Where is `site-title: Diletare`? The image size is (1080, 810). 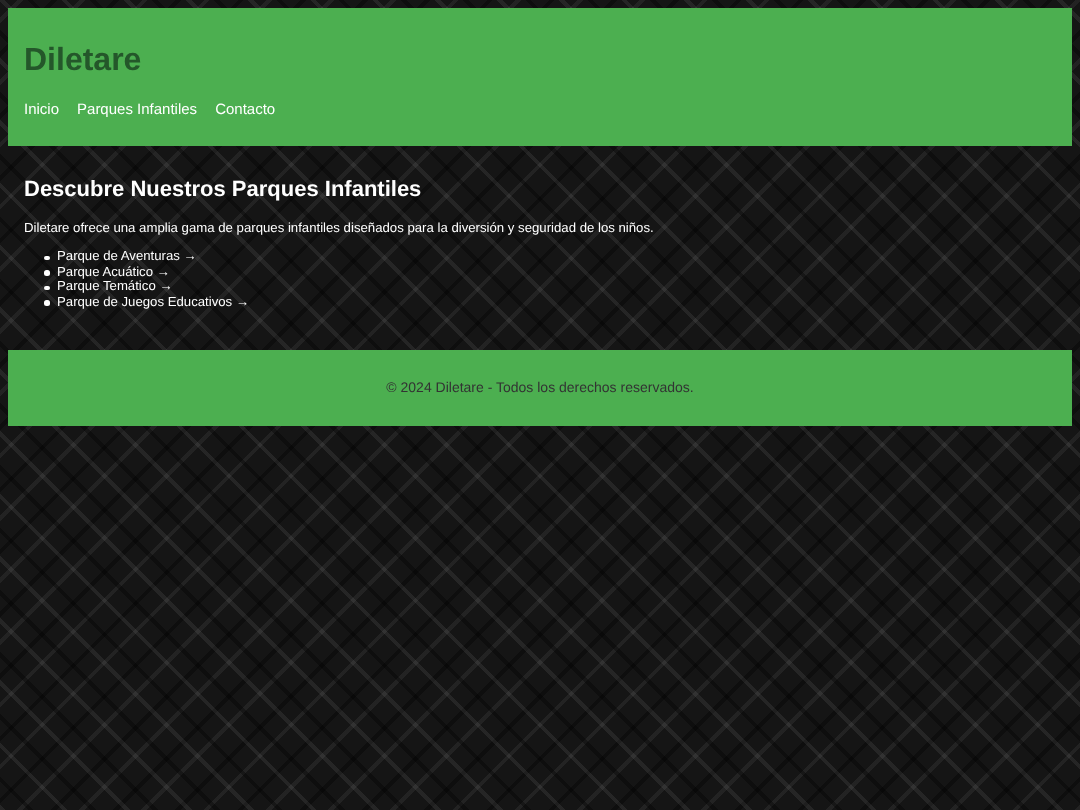 site-title: Diletare is located at coordinates (84, 62).